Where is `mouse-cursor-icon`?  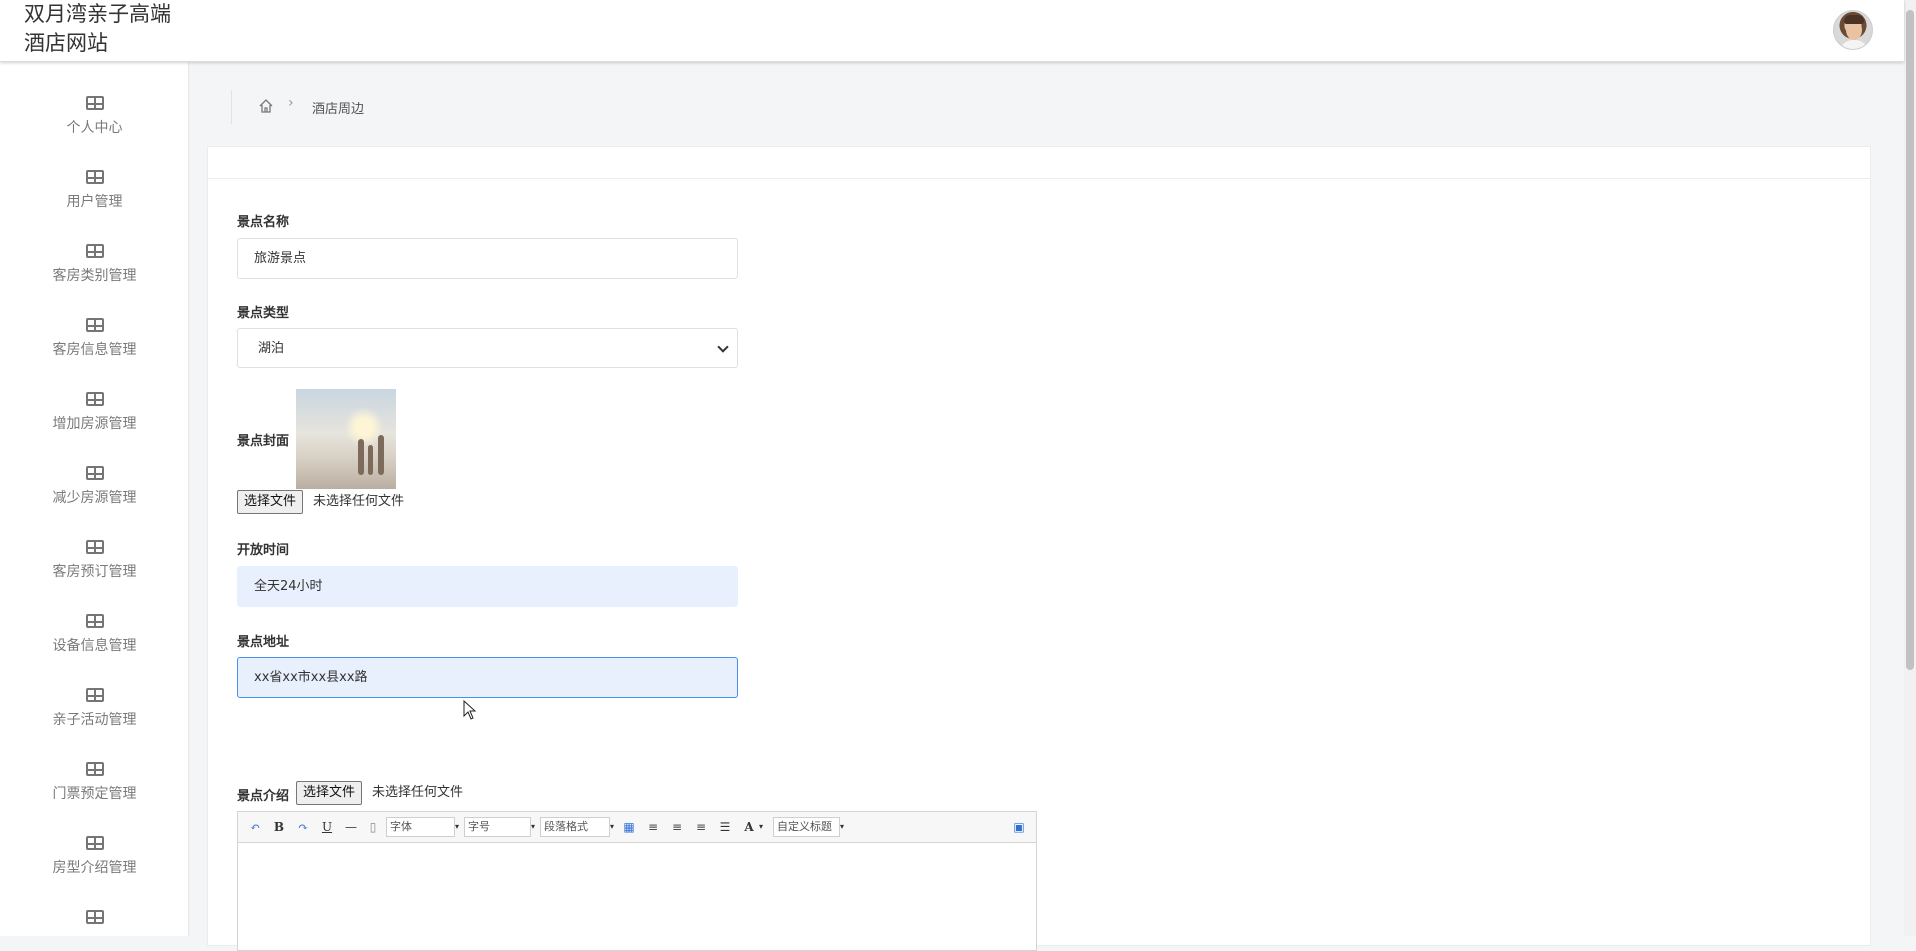 mouse-cursor-icon is located at coordinates (470, 710).